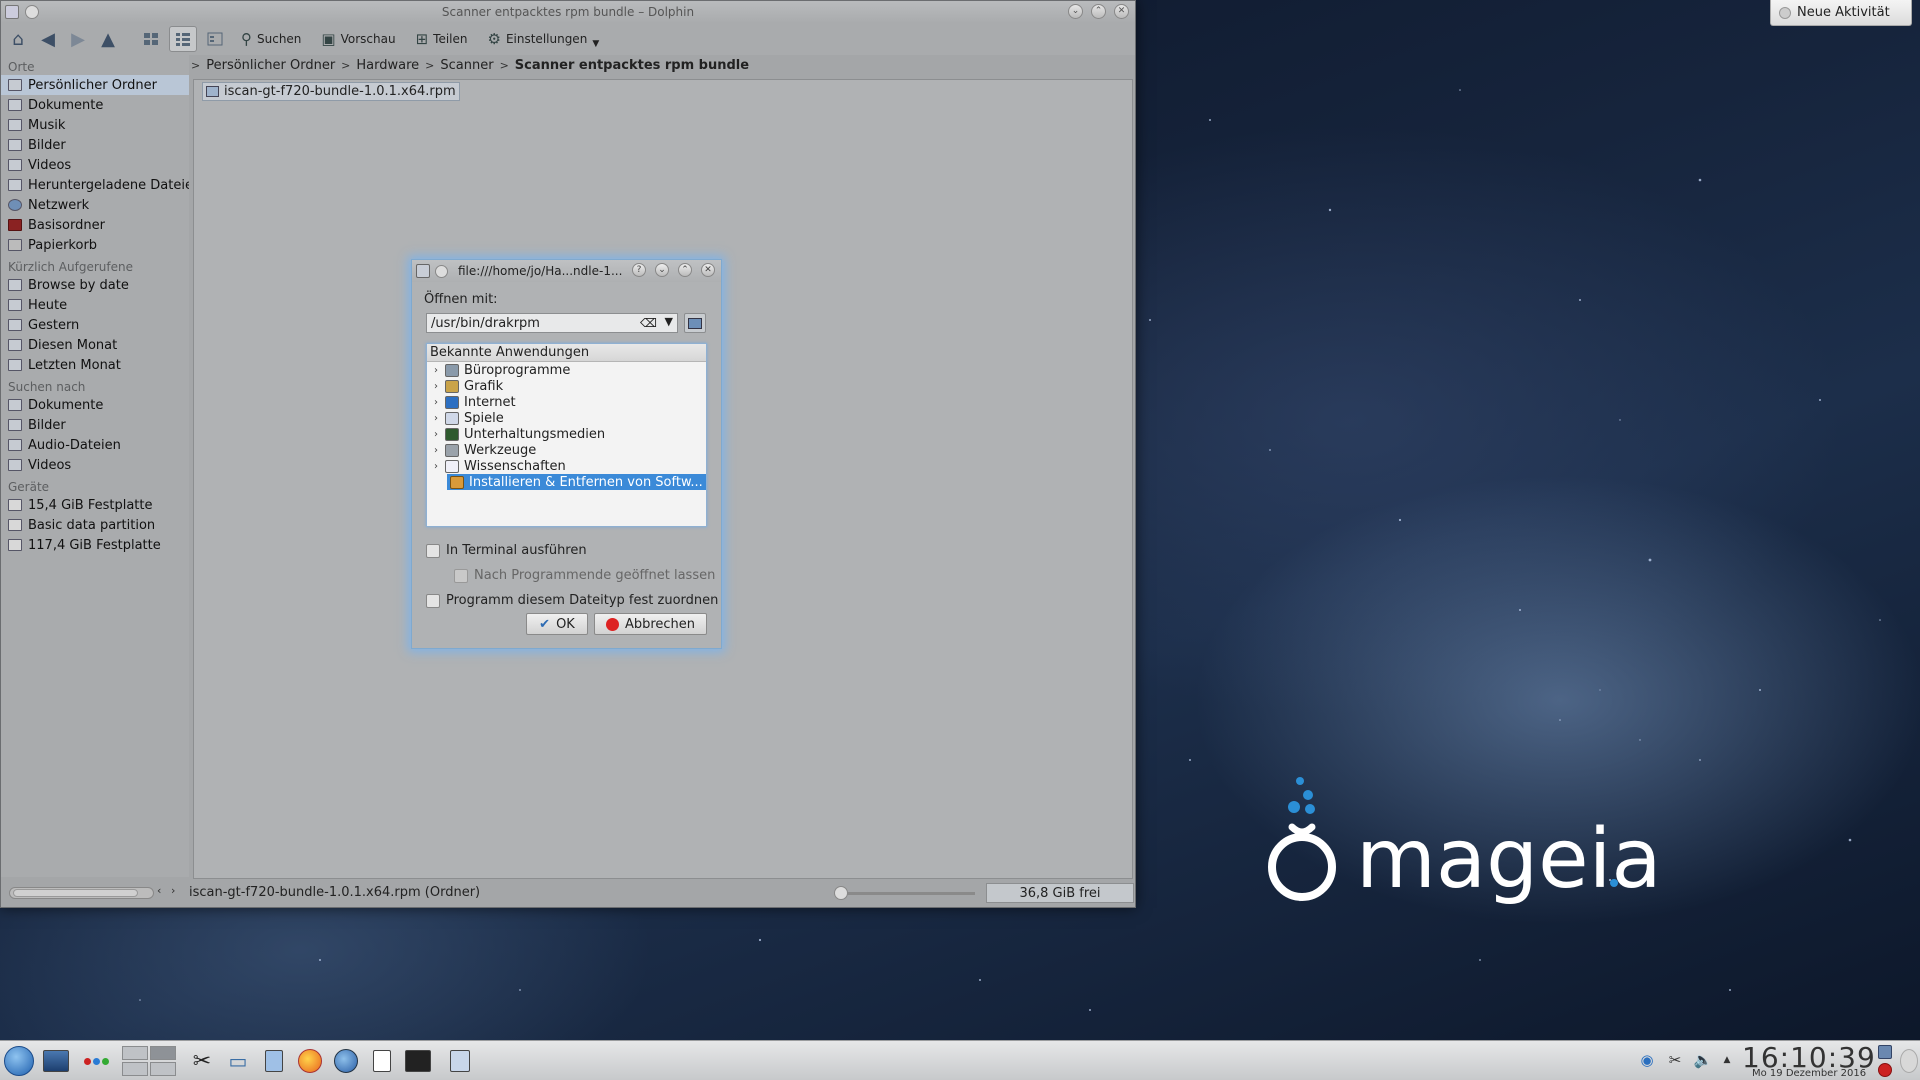 The width and height of the screenshot is (1920, 1080). What do you see at coordinates (662, 270) in the screenshot?
I see `dialog-minimize-button: ⌄` at bounding box center [662, 270].